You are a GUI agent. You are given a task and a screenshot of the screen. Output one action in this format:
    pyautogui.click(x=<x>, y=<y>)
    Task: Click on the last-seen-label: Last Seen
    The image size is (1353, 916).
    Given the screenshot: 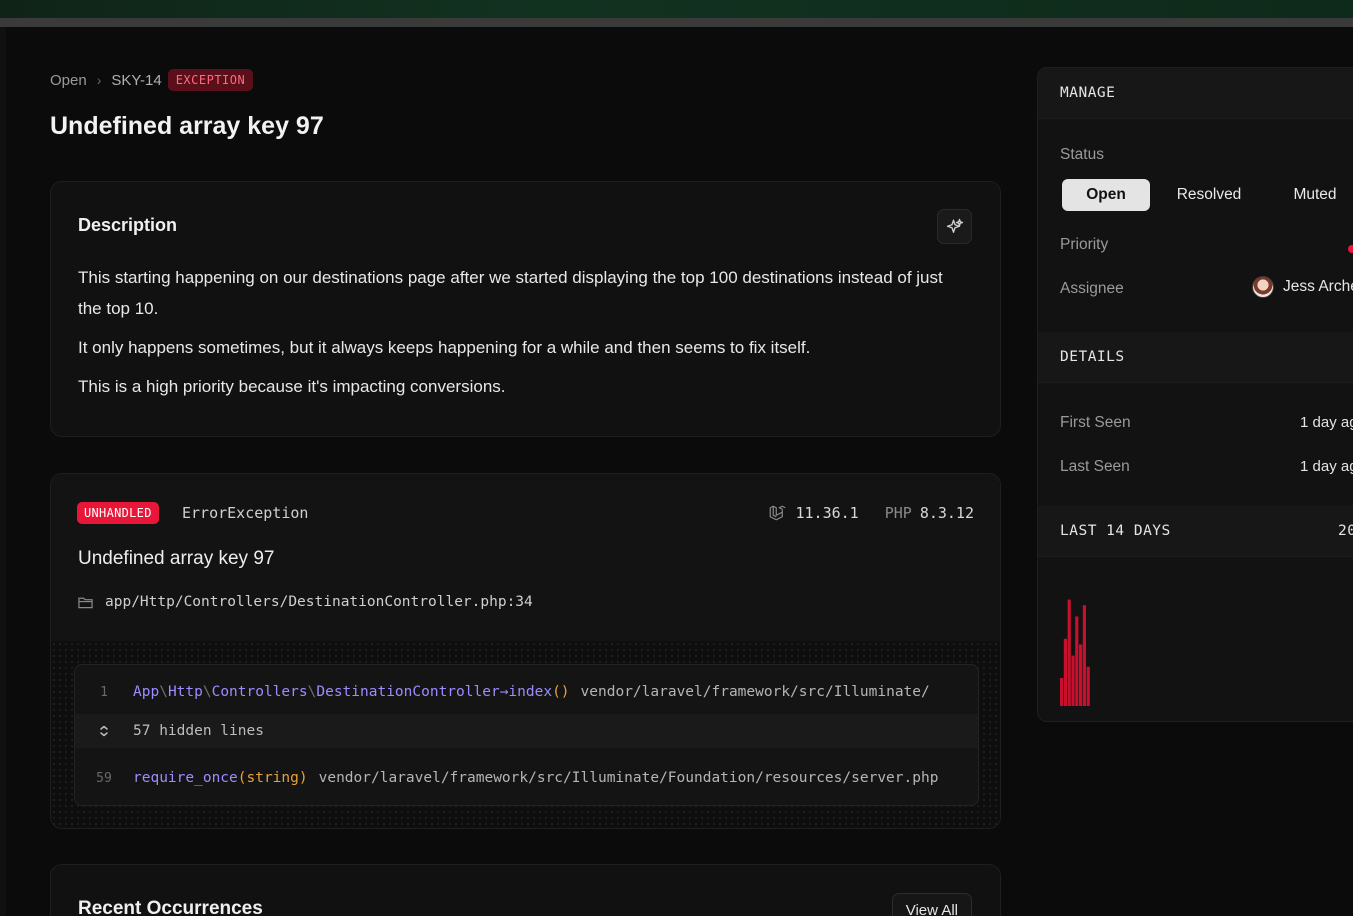 What is the action you would take?
    pyautogui.click(x=1095, y=466)
    